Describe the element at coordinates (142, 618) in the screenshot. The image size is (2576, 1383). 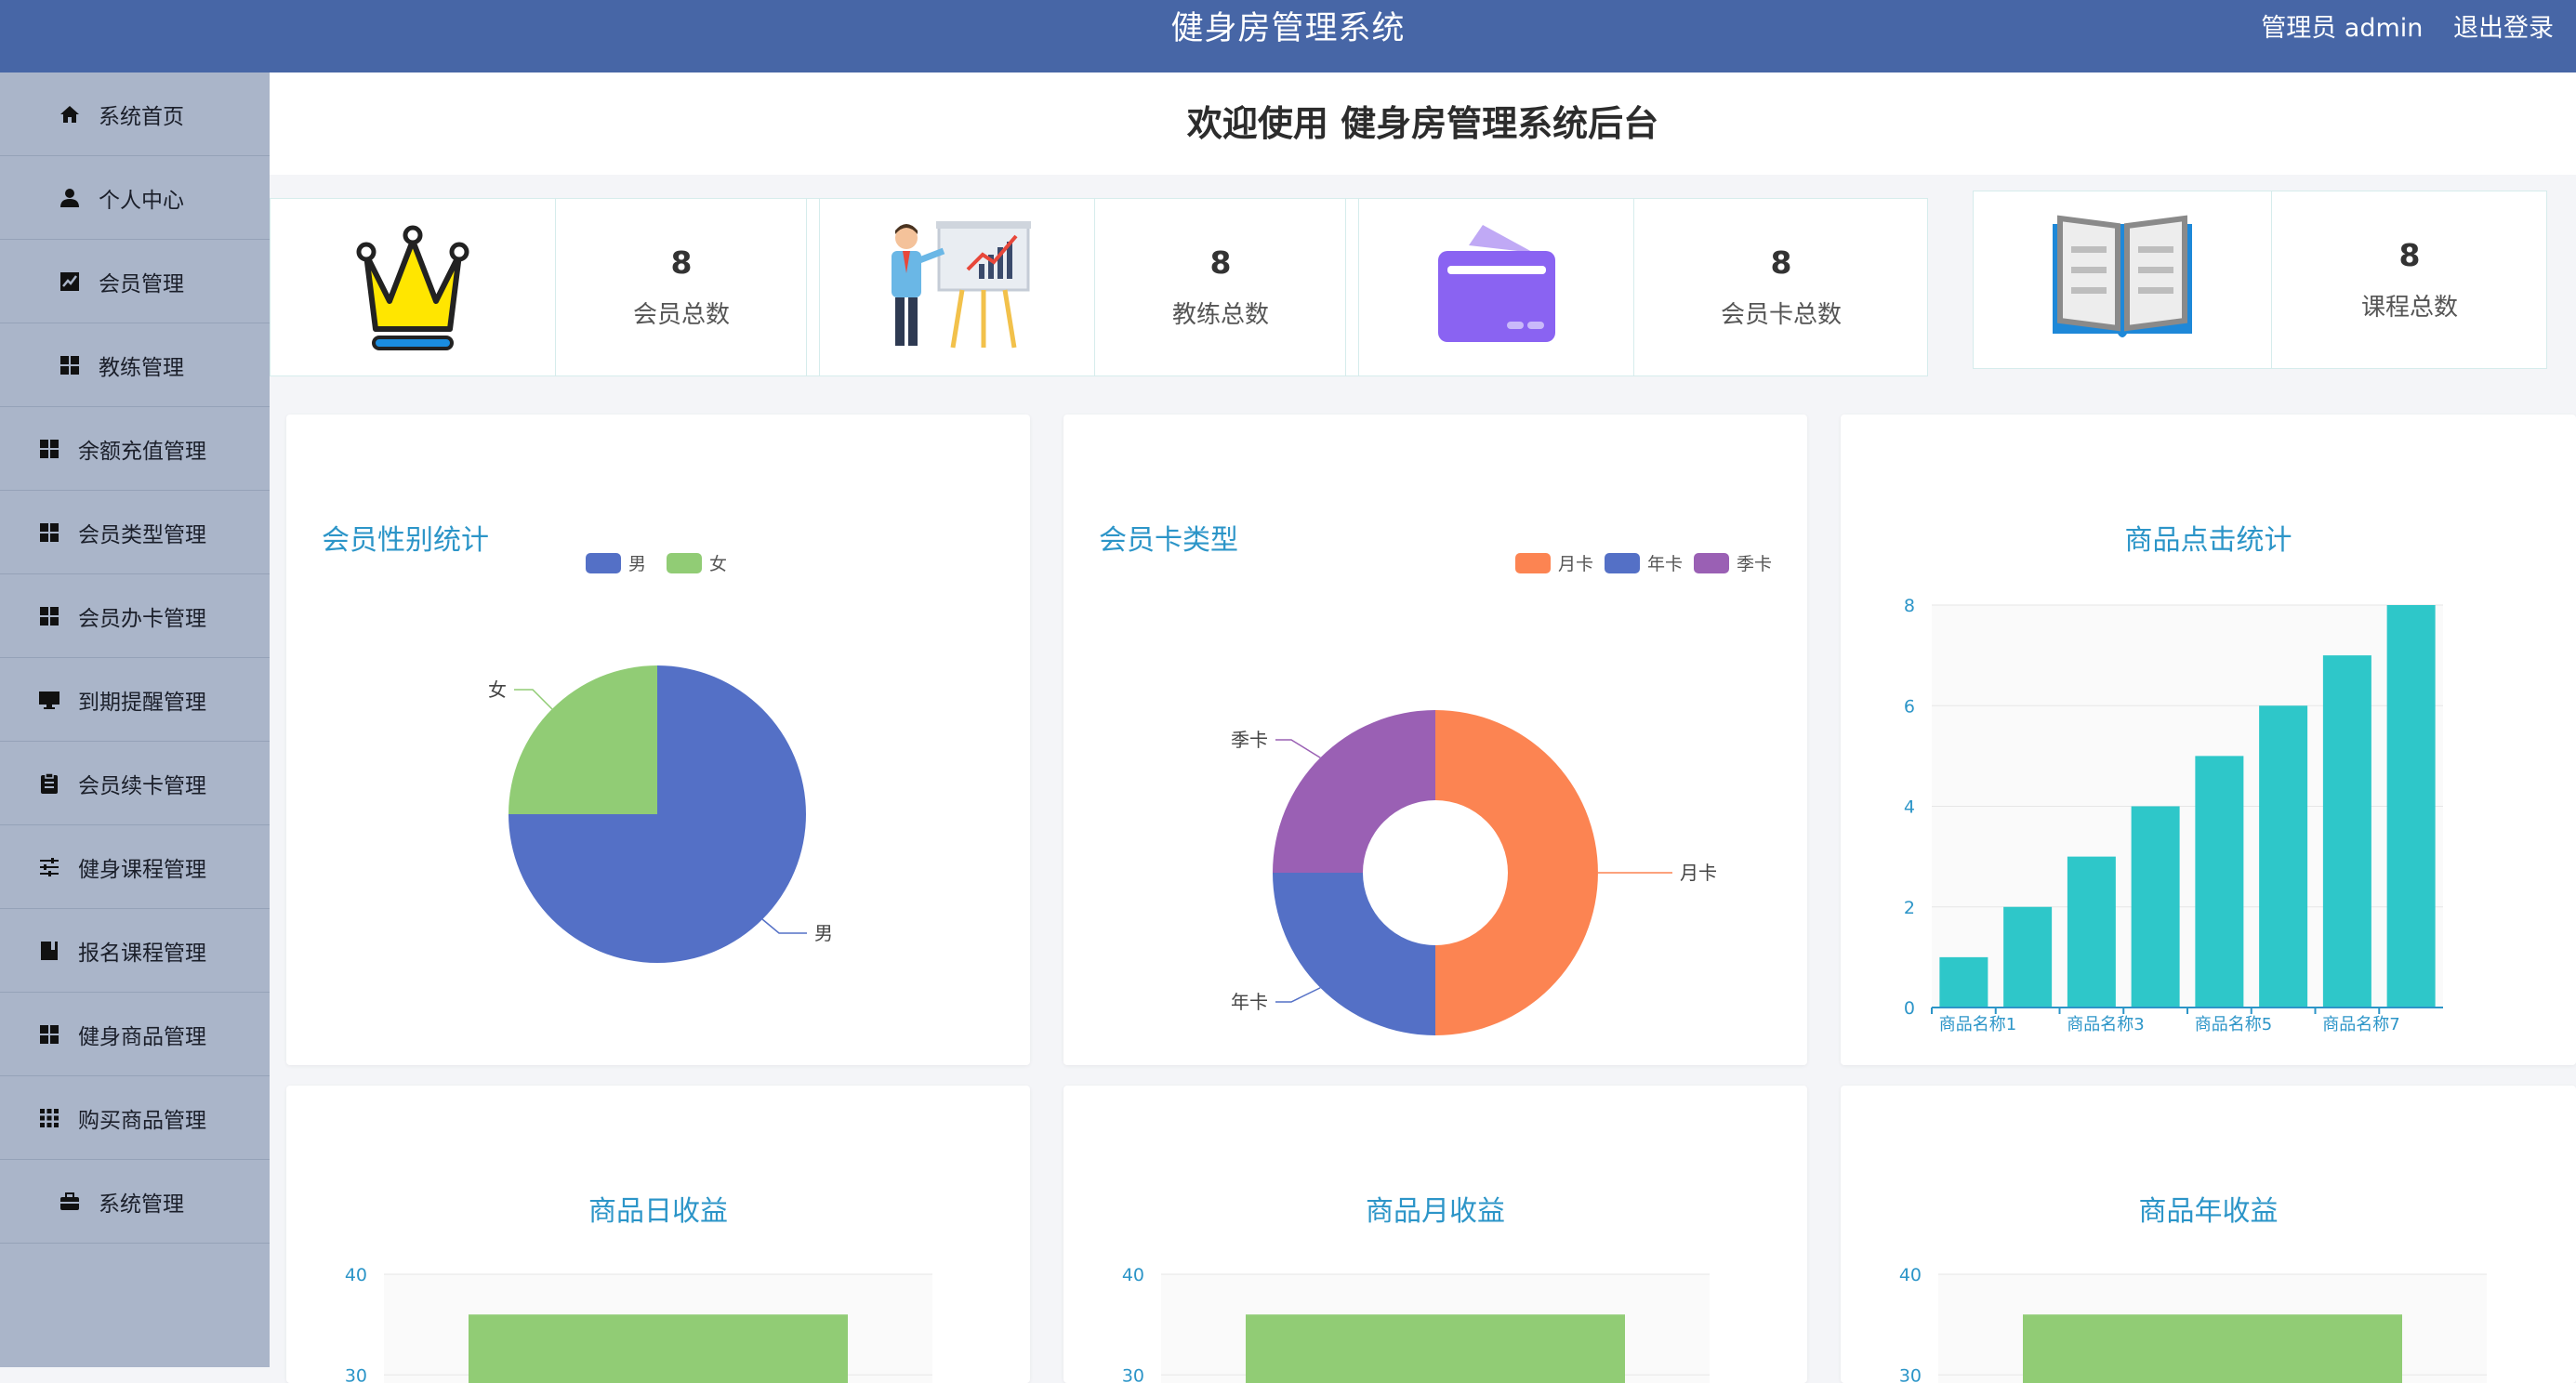
I see `sidebar-item-label: 会员办卡管理` at that location.